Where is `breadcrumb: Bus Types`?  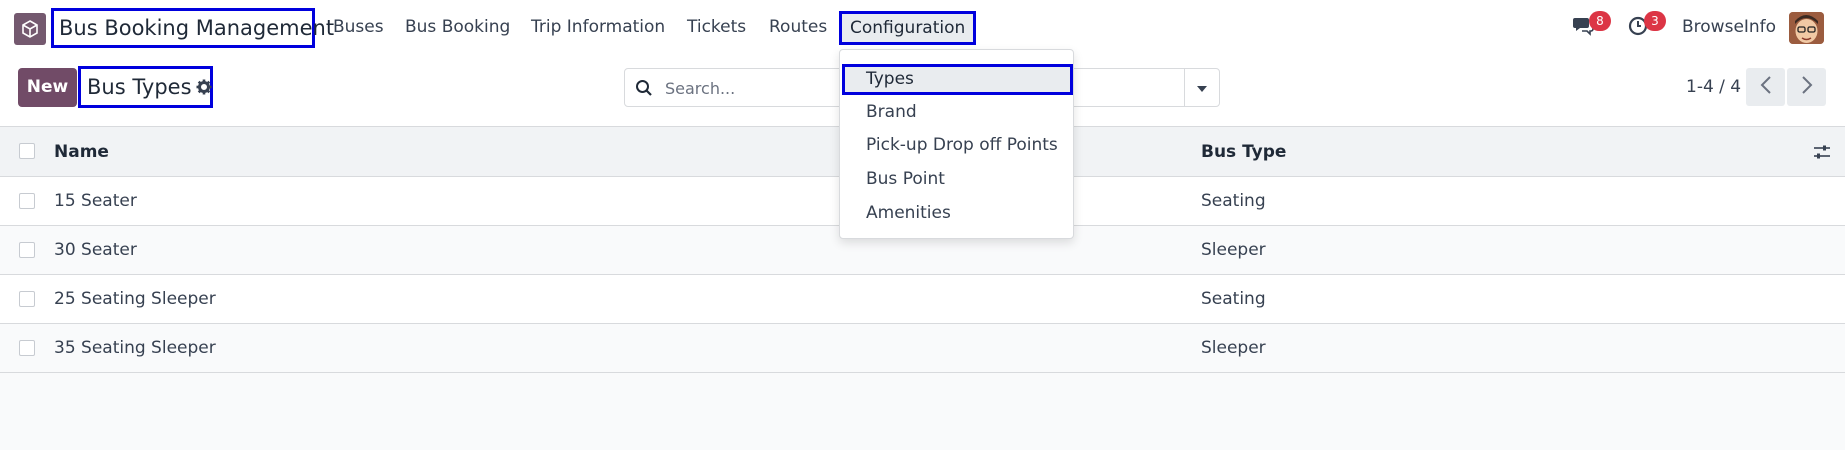 breadcrumb: Bus Types is located at coordinates (145, 87).